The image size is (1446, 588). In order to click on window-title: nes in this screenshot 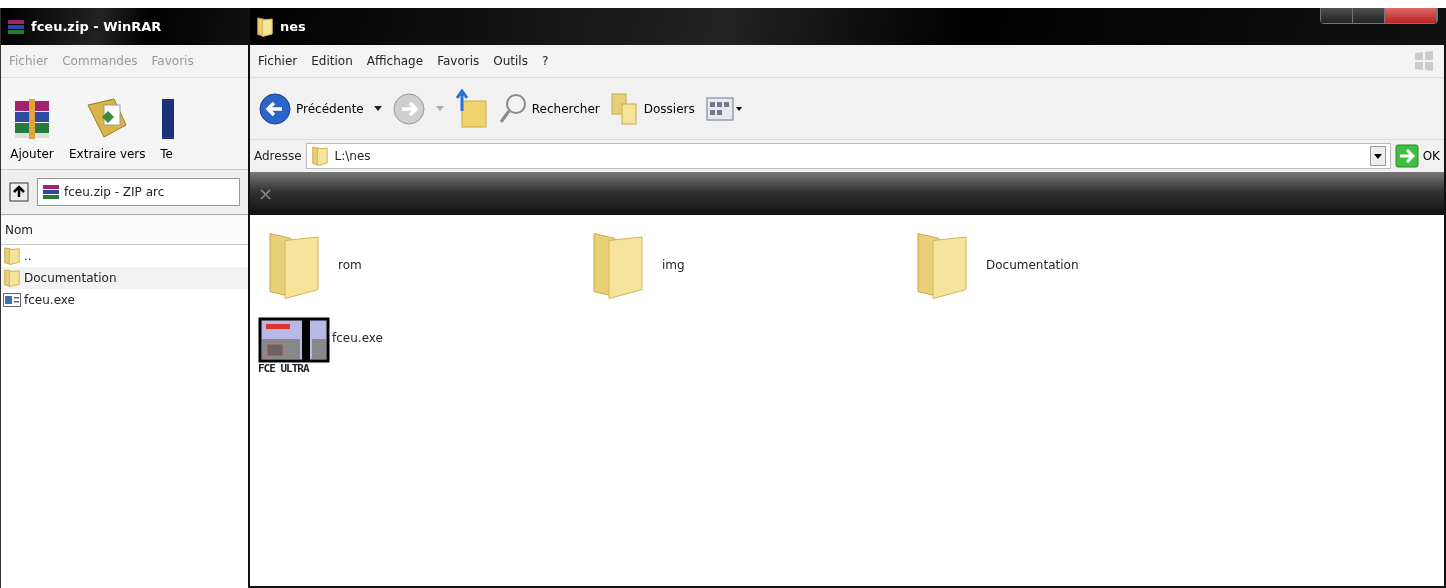, I will do `click(293, 26)`.